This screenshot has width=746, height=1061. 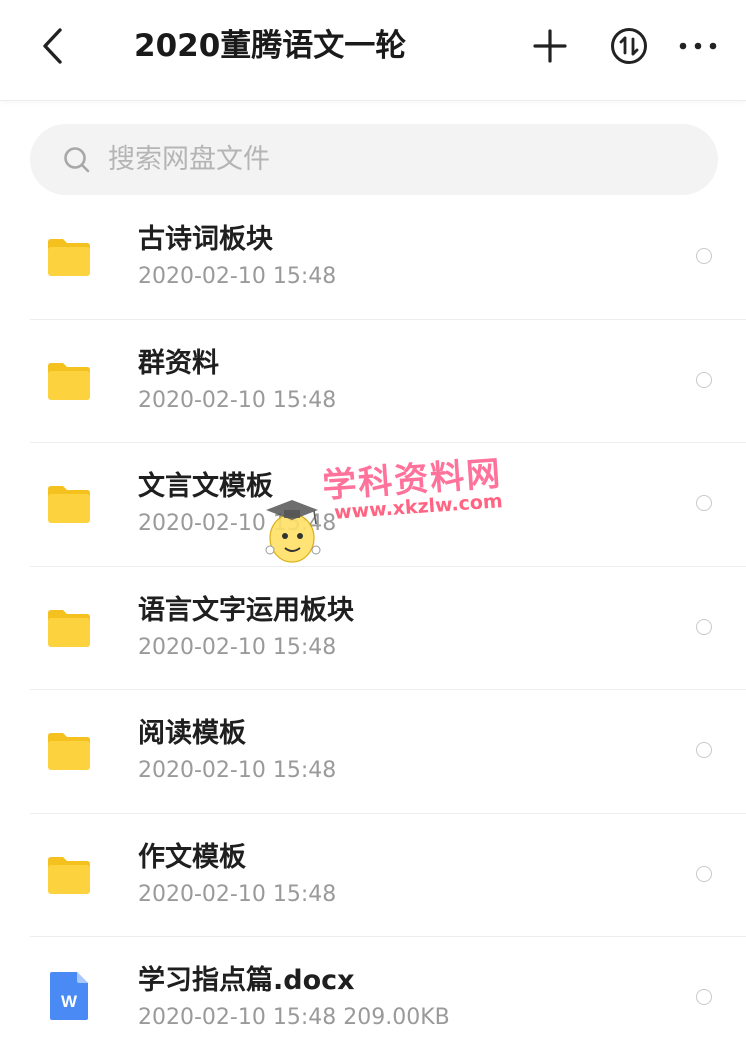 I want to click on sort-button, so click(x=629, y=46).